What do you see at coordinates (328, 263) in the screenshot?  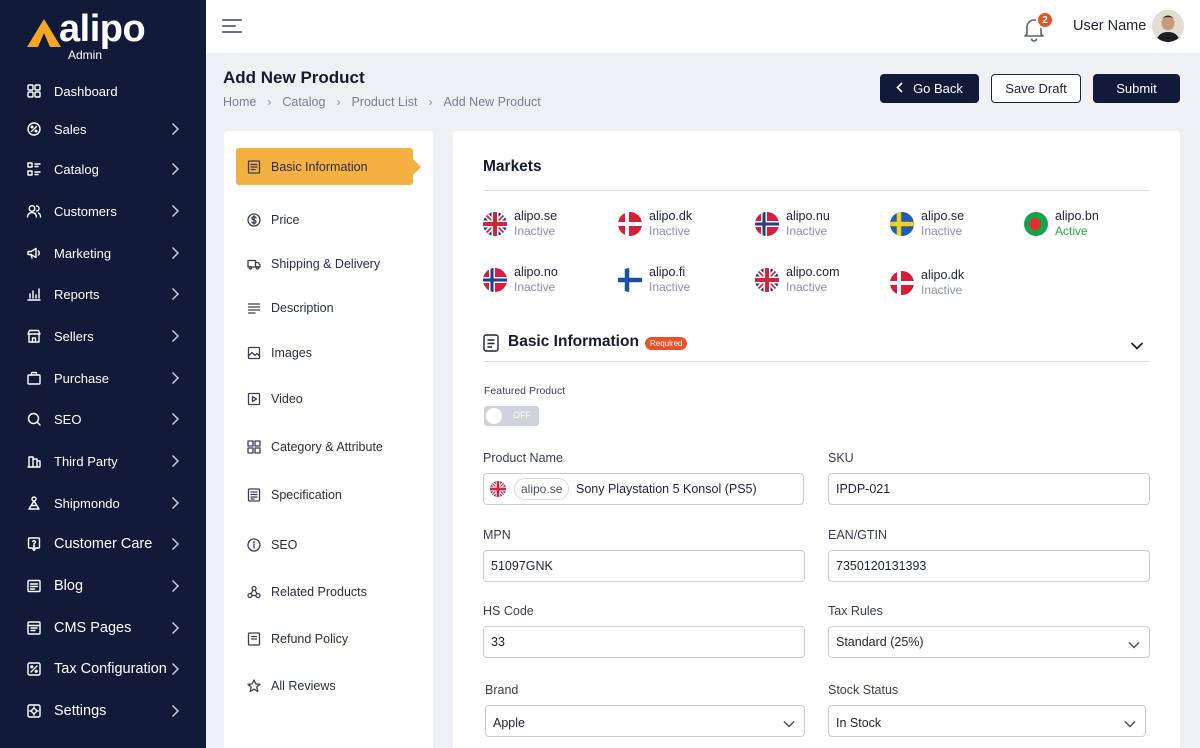 I see `section-nav-shipping-delivery: Shipping & Delivery` at bounding box center [328, 263].